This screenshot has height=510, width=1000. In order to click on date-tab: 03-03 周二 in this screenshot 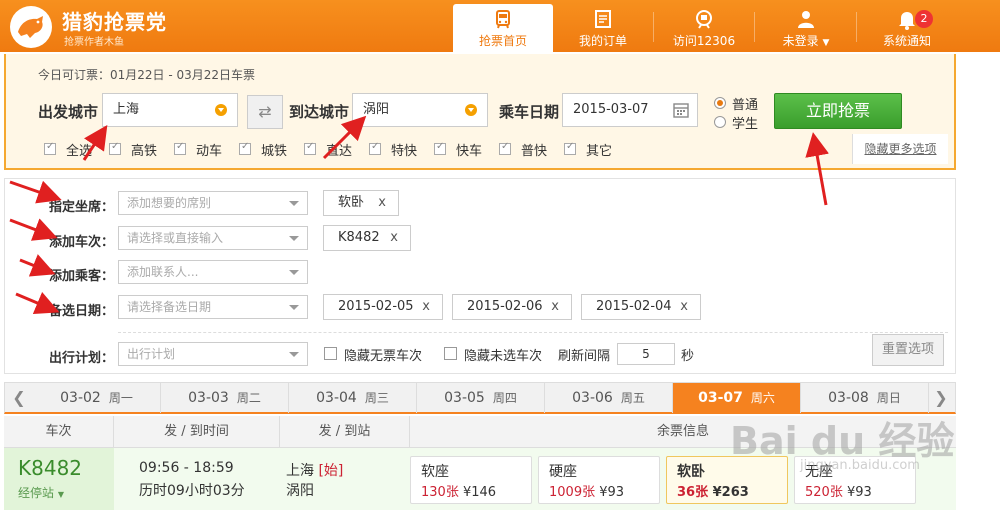, I will do `click(225, 398)`.